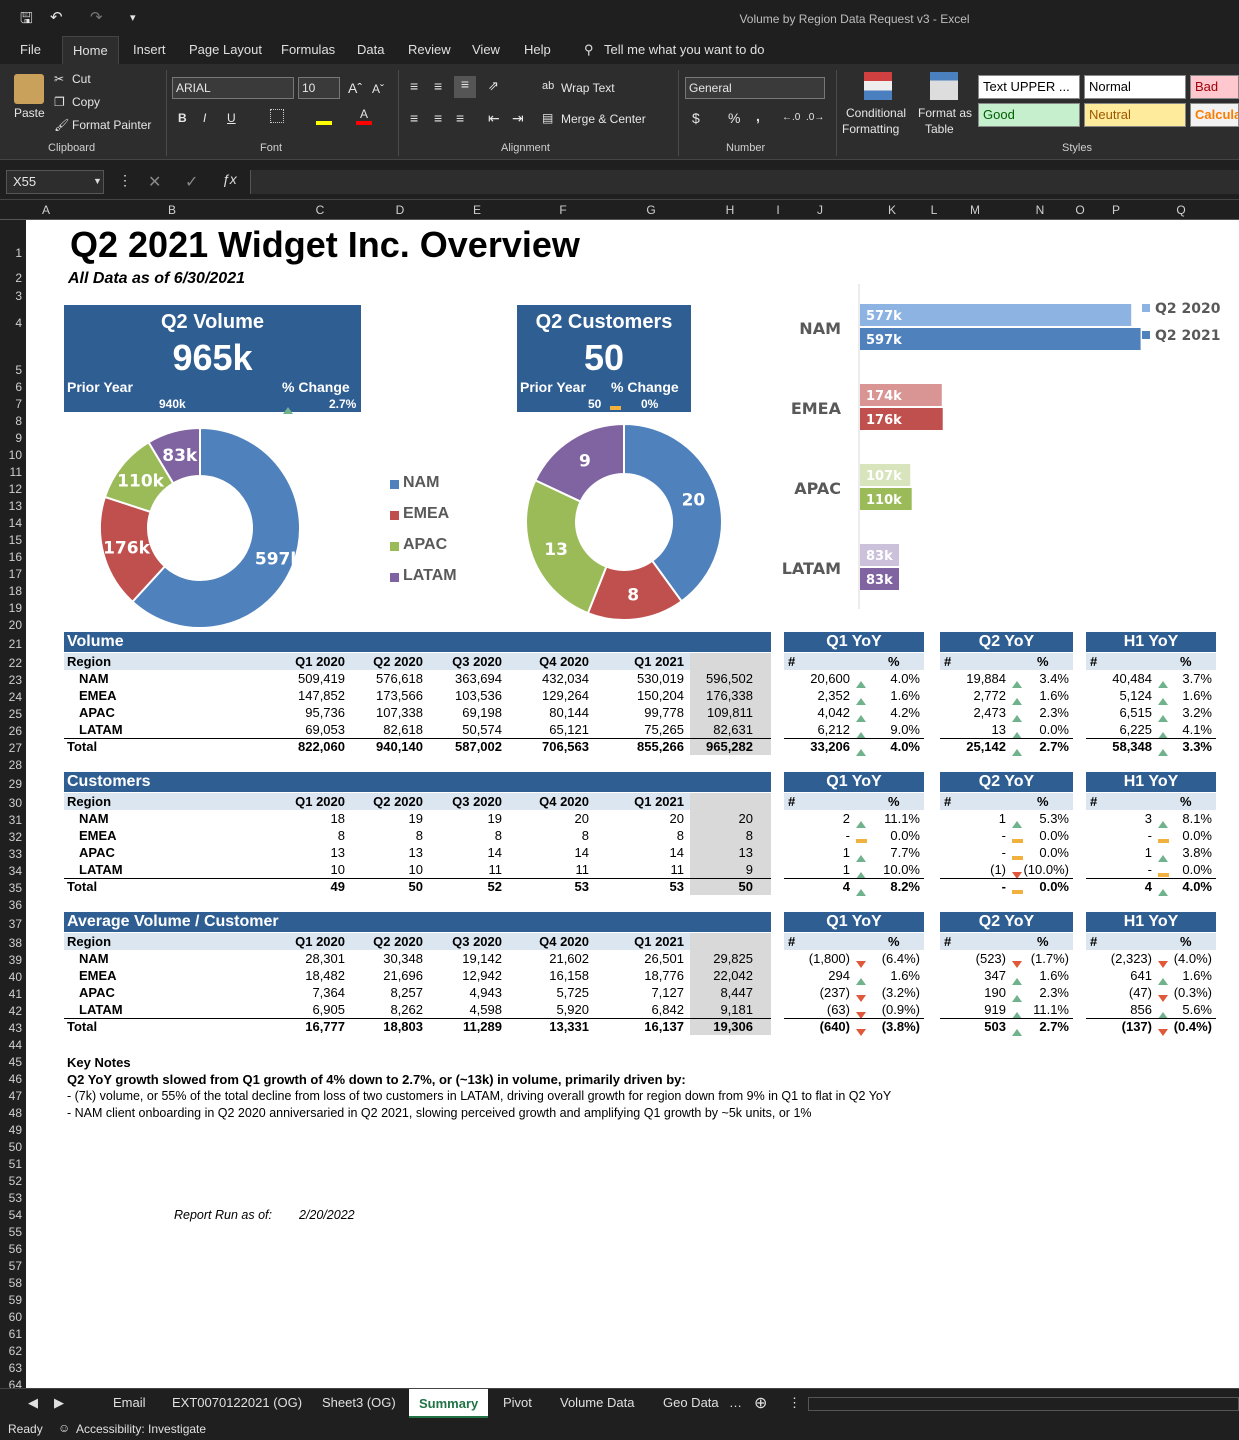 The height and width of the screenshot is (1440, 1239). Describe the element at coordinates (15, 1164) in the screenshot. I see `row-header: 51` at that location.